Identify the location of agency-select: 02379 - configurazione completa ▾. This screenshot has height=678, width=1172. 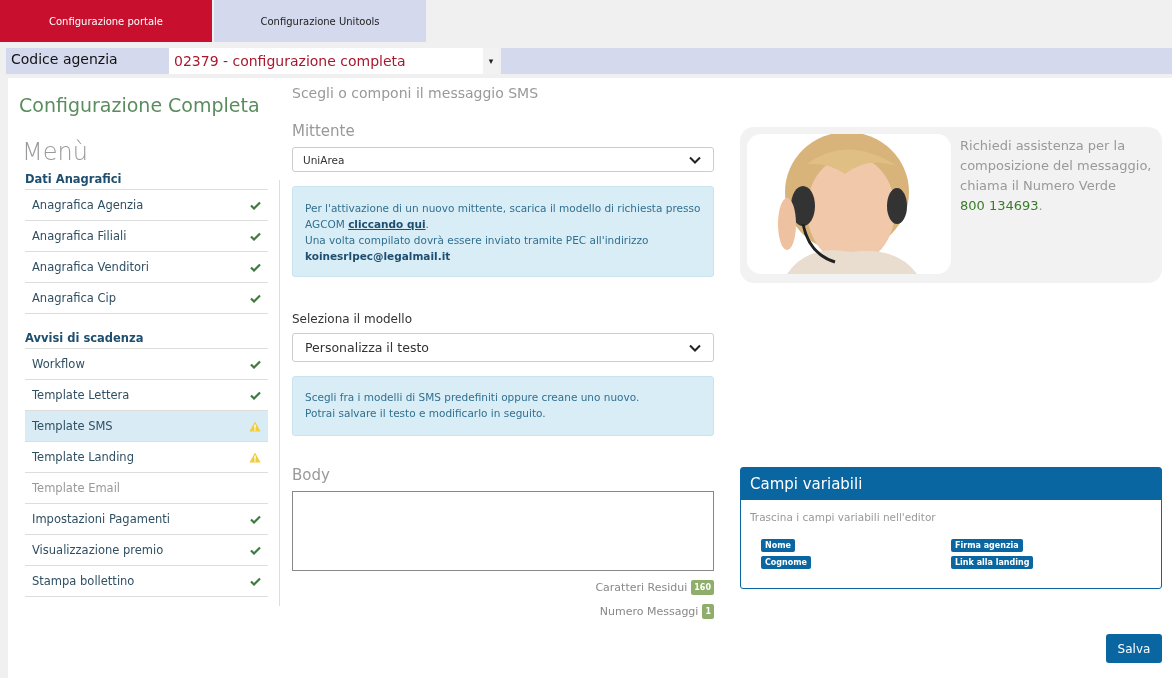
(334, 61).